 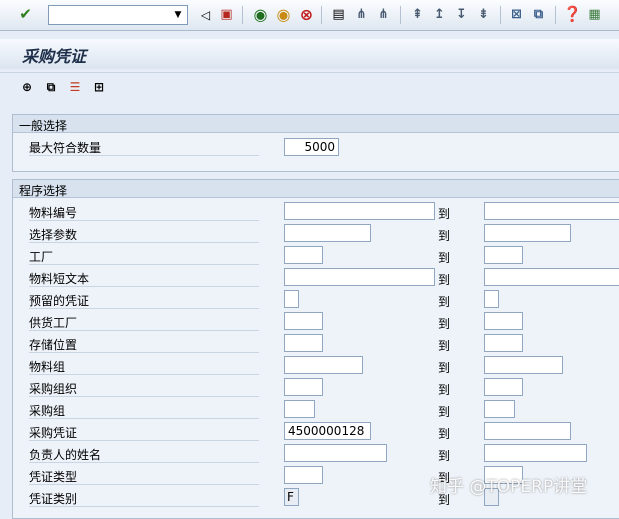 I want to click on shortcut-icon: ⧉, so click(x=538, y=14).